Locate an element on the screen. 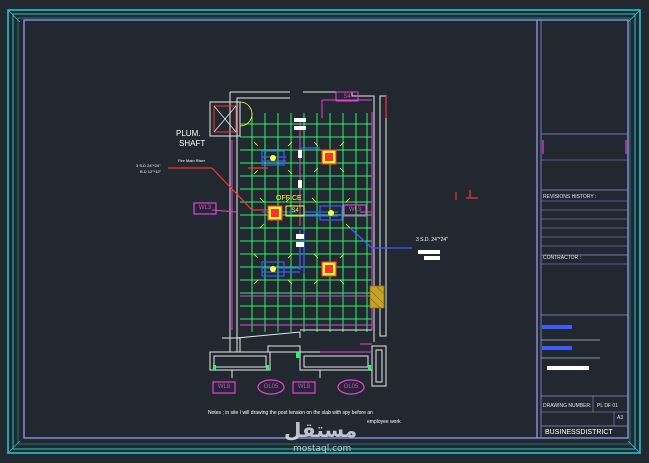 This screenshot has height=463, width=649. contractor-label: CONTRACTOR : is located at coordinates (562, 258).